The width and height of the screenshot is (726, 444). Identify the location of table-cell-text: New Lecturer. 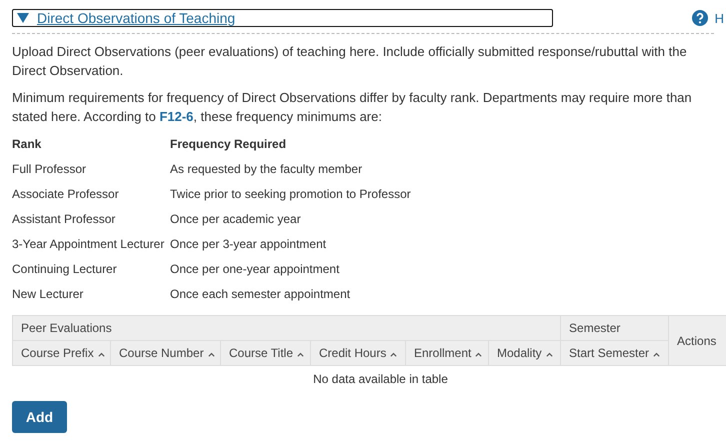
(48, 294).